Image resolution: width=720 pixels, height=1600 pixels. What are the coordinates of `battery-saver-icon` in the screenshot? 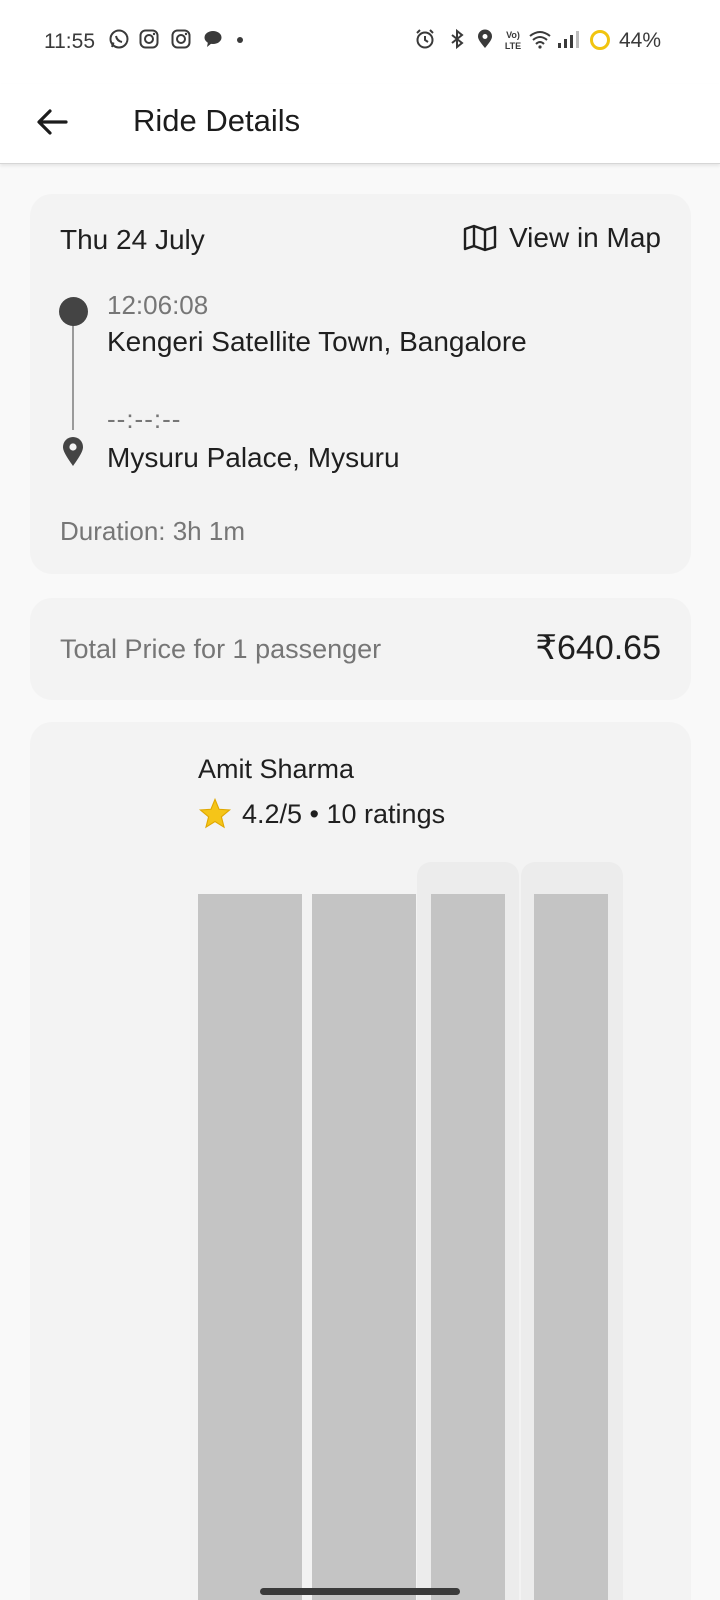 It's located at (600, 40).